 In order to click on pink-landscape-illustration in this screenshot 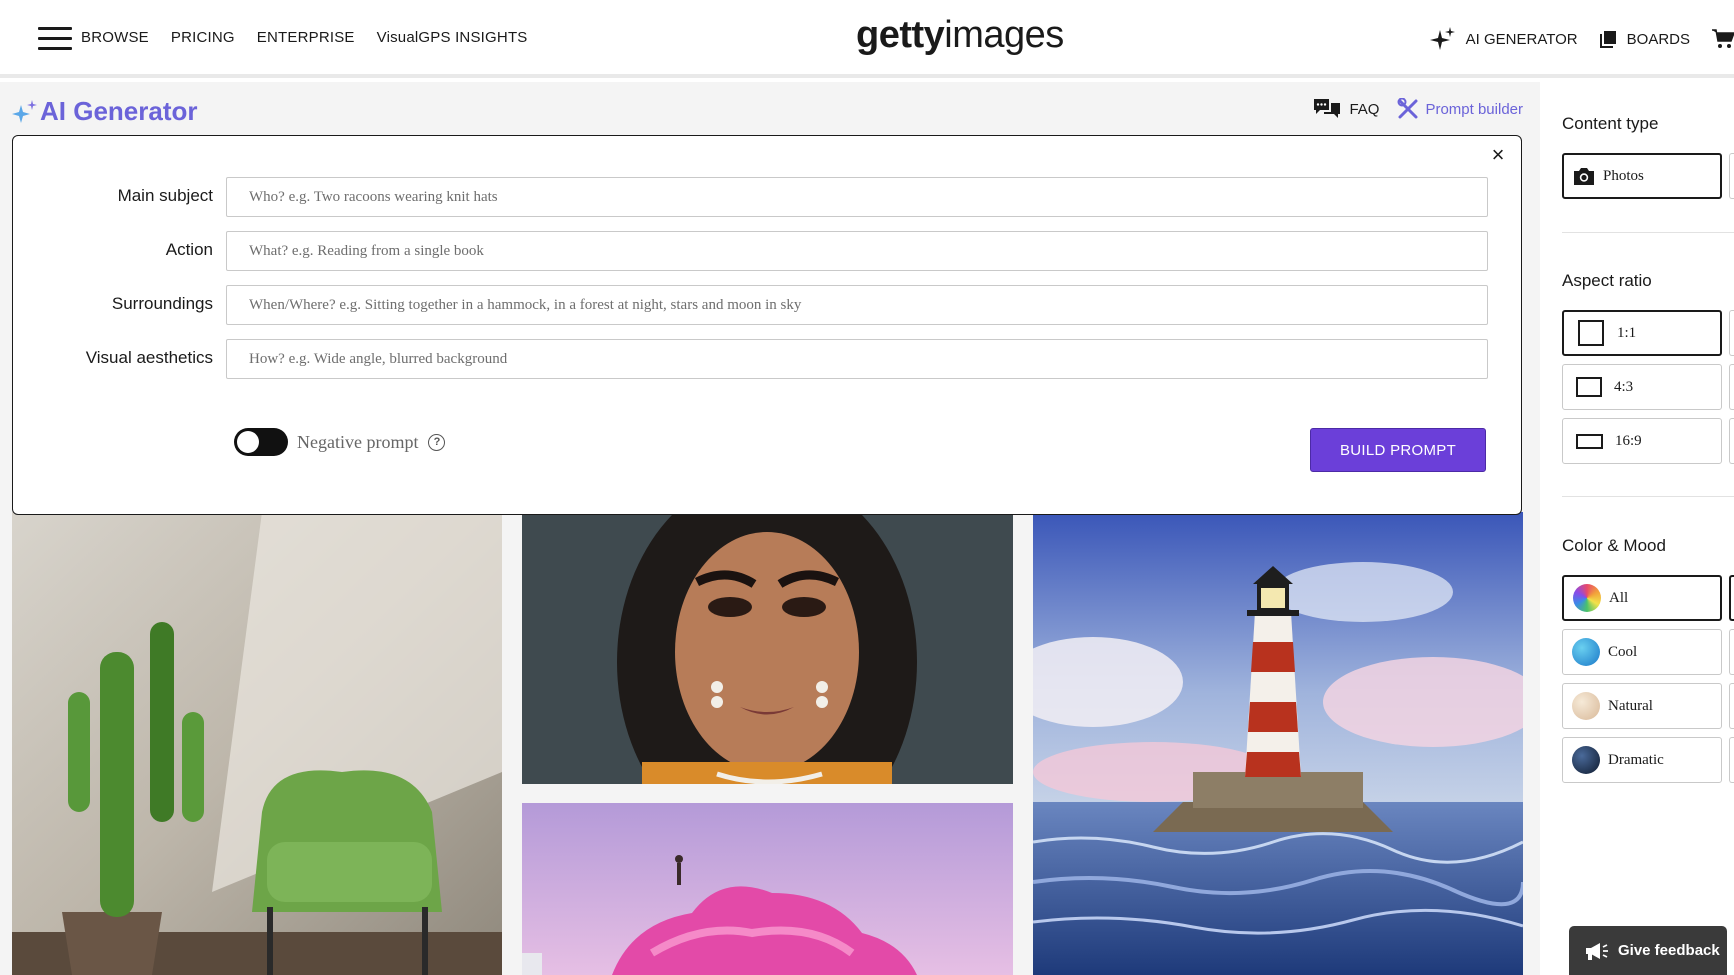, I will do `click(767, 889)`.